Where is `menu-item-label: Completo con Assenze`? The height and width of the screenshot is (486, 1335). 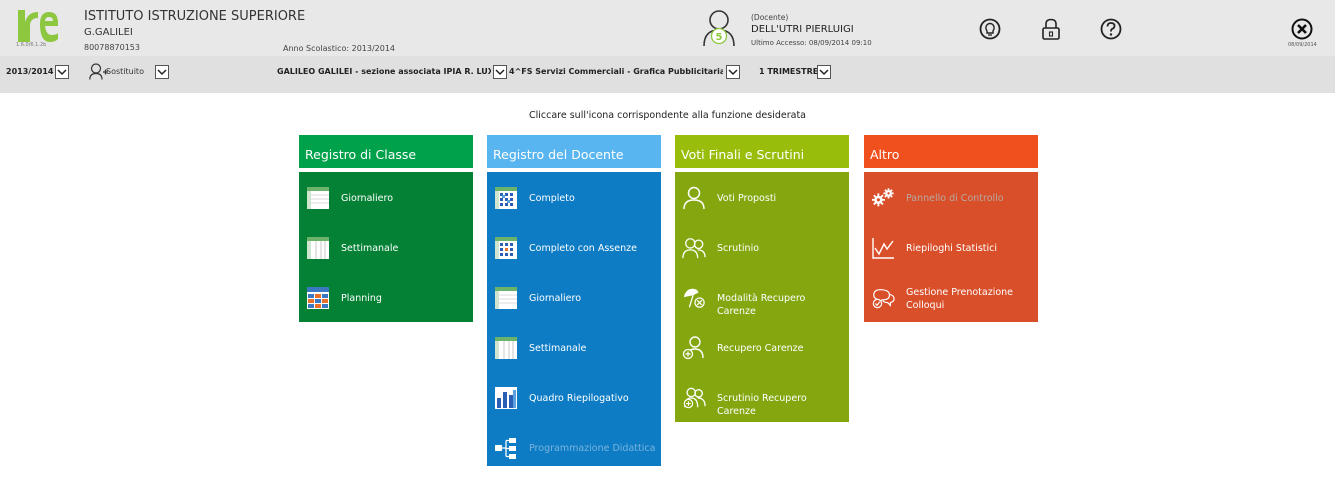
menu-item-label: Completo con Assenze is located at coordinates (583, 248).